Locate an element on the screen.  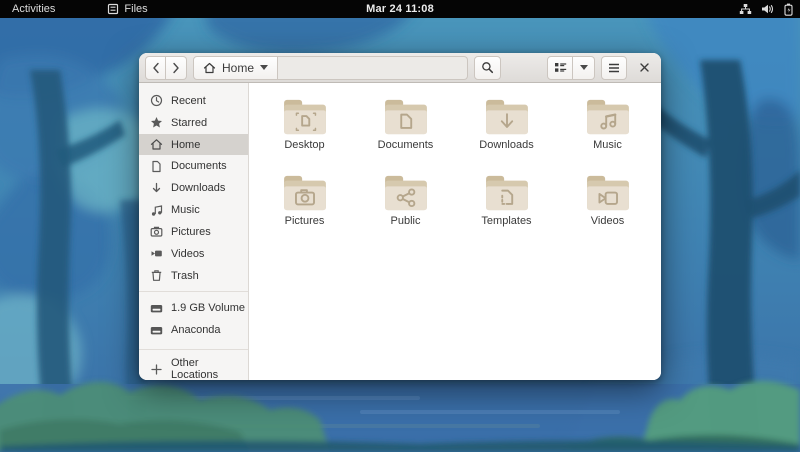
folder-pictures: Pictures is located at coordinates (304, 208).